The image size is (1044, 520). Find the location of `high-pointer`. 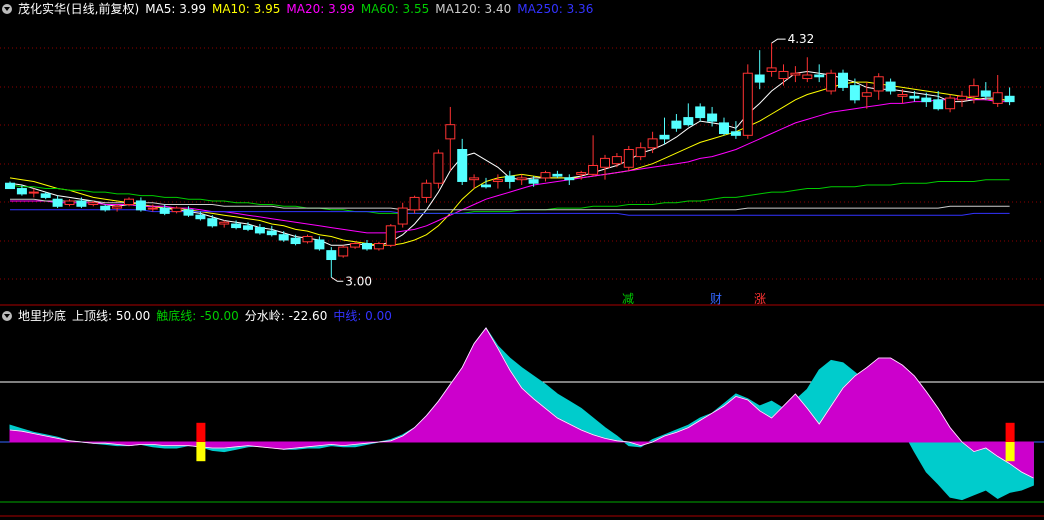

high-pointer is located at coordinates (778, 41).